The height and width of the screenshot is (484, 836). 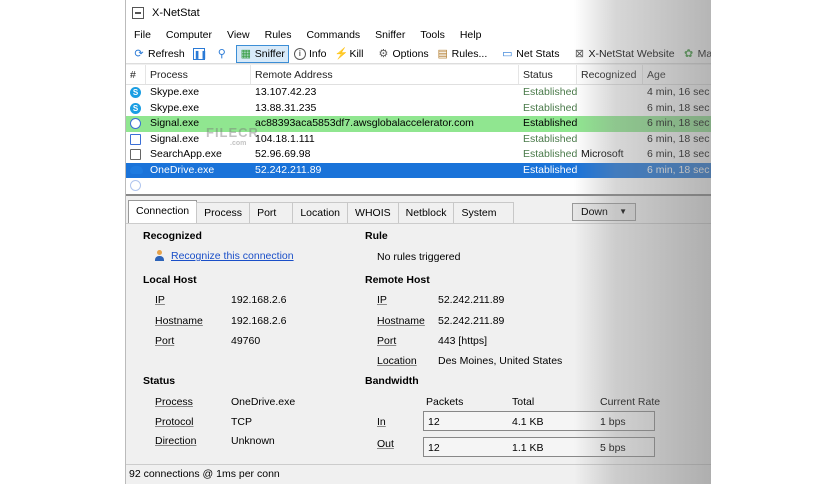 I want to click on column-header-remote-address: Remote Address, so click(x=385, y=74).